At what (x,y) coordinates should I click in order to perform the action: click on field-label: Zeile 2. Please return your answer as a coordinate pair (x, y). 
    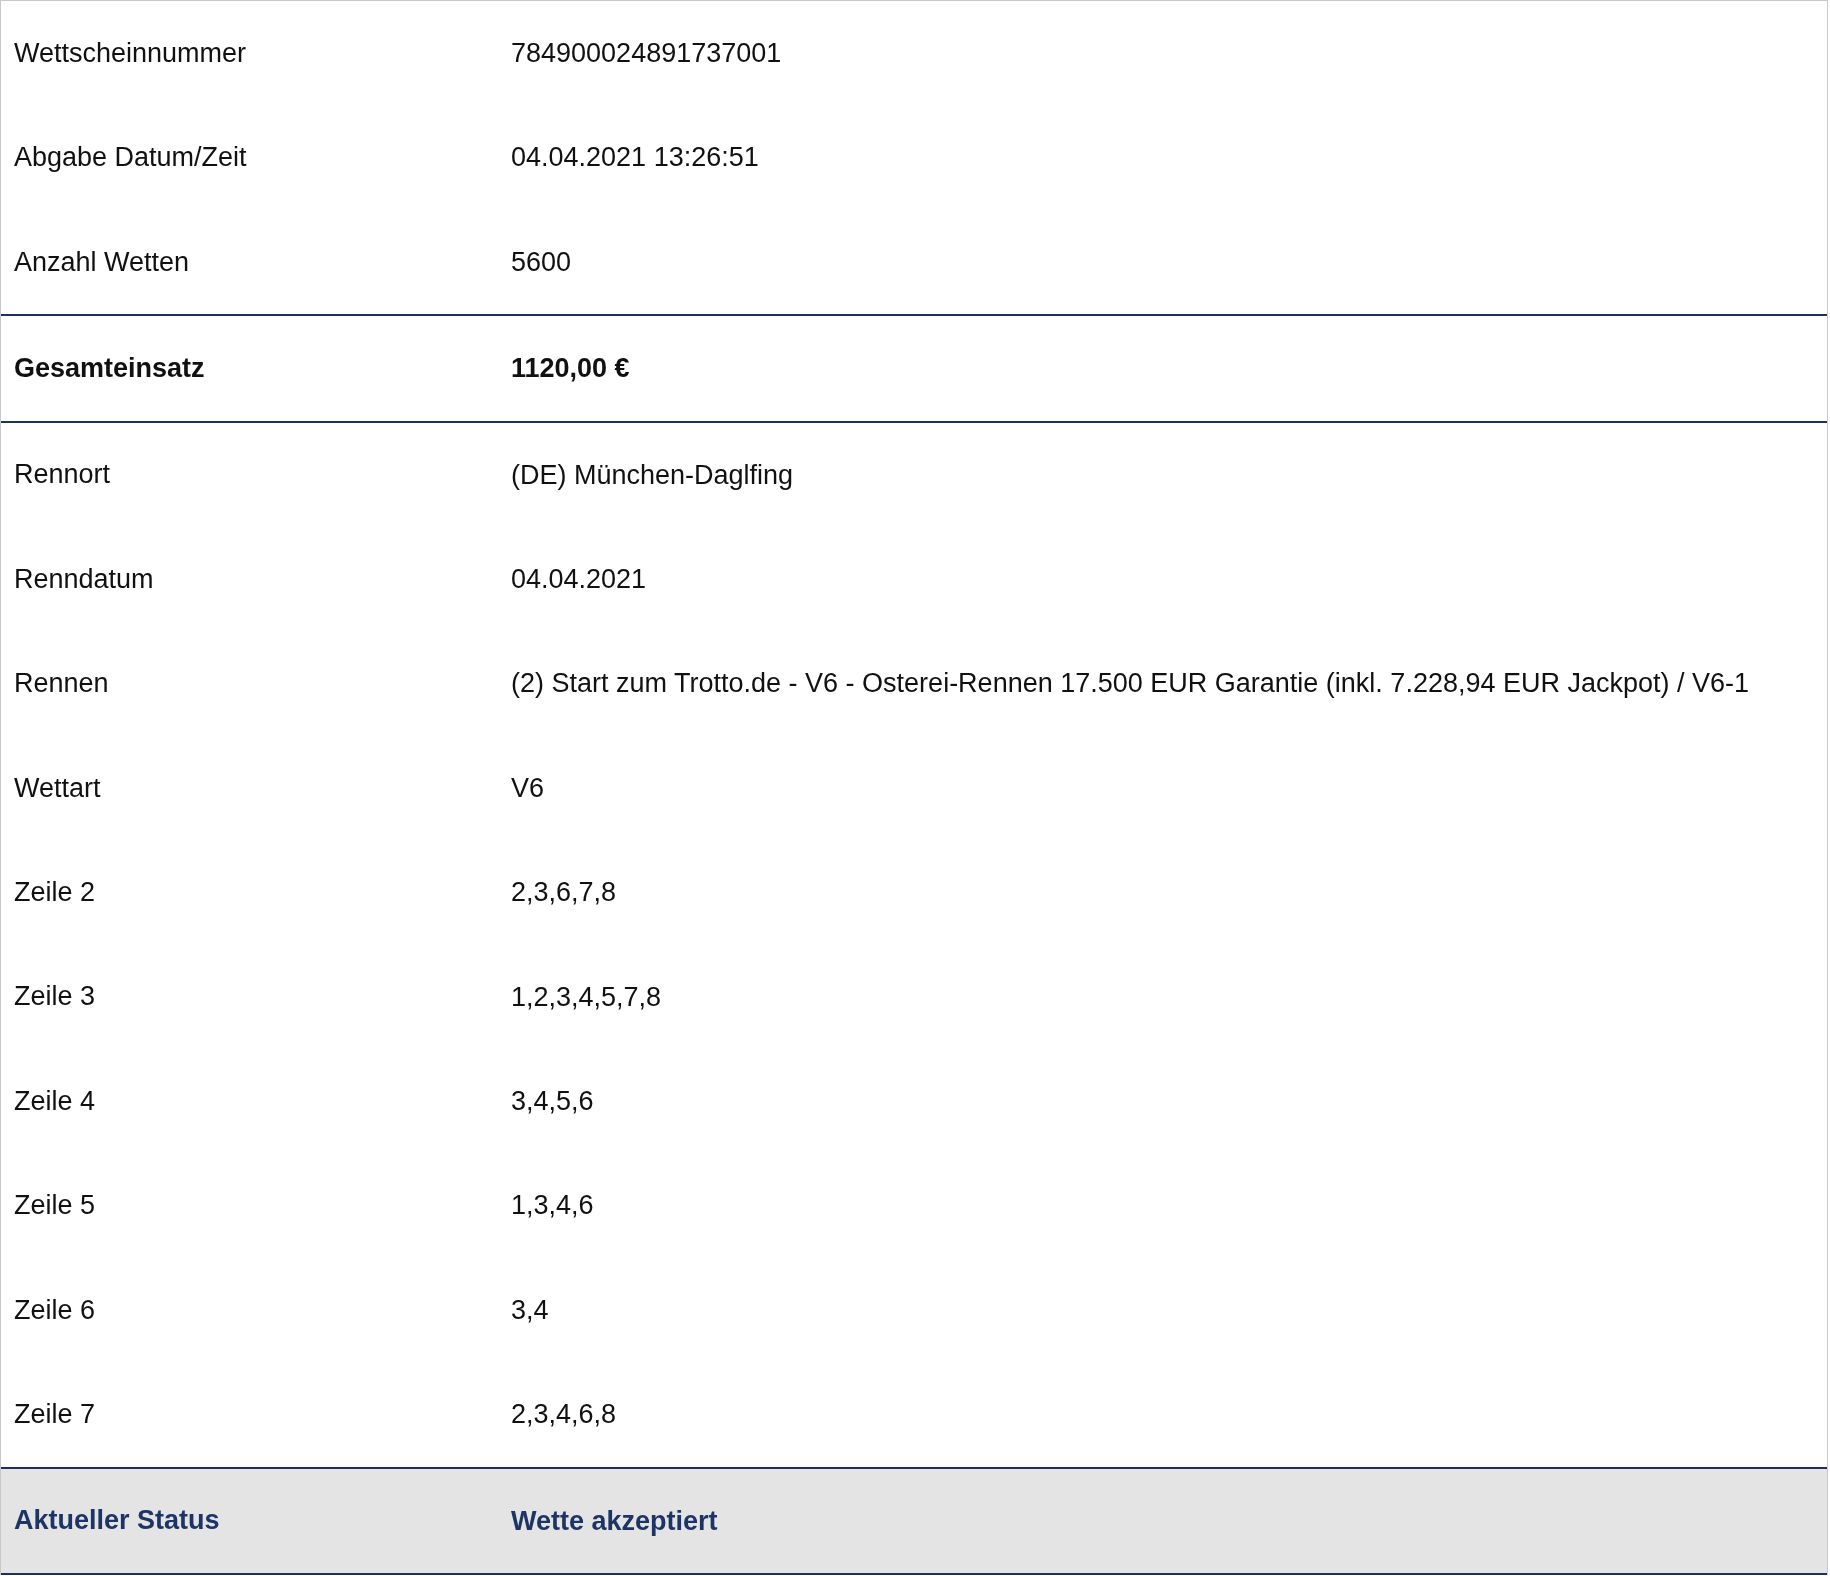
    Looking at the image, I should click on (55, 892).